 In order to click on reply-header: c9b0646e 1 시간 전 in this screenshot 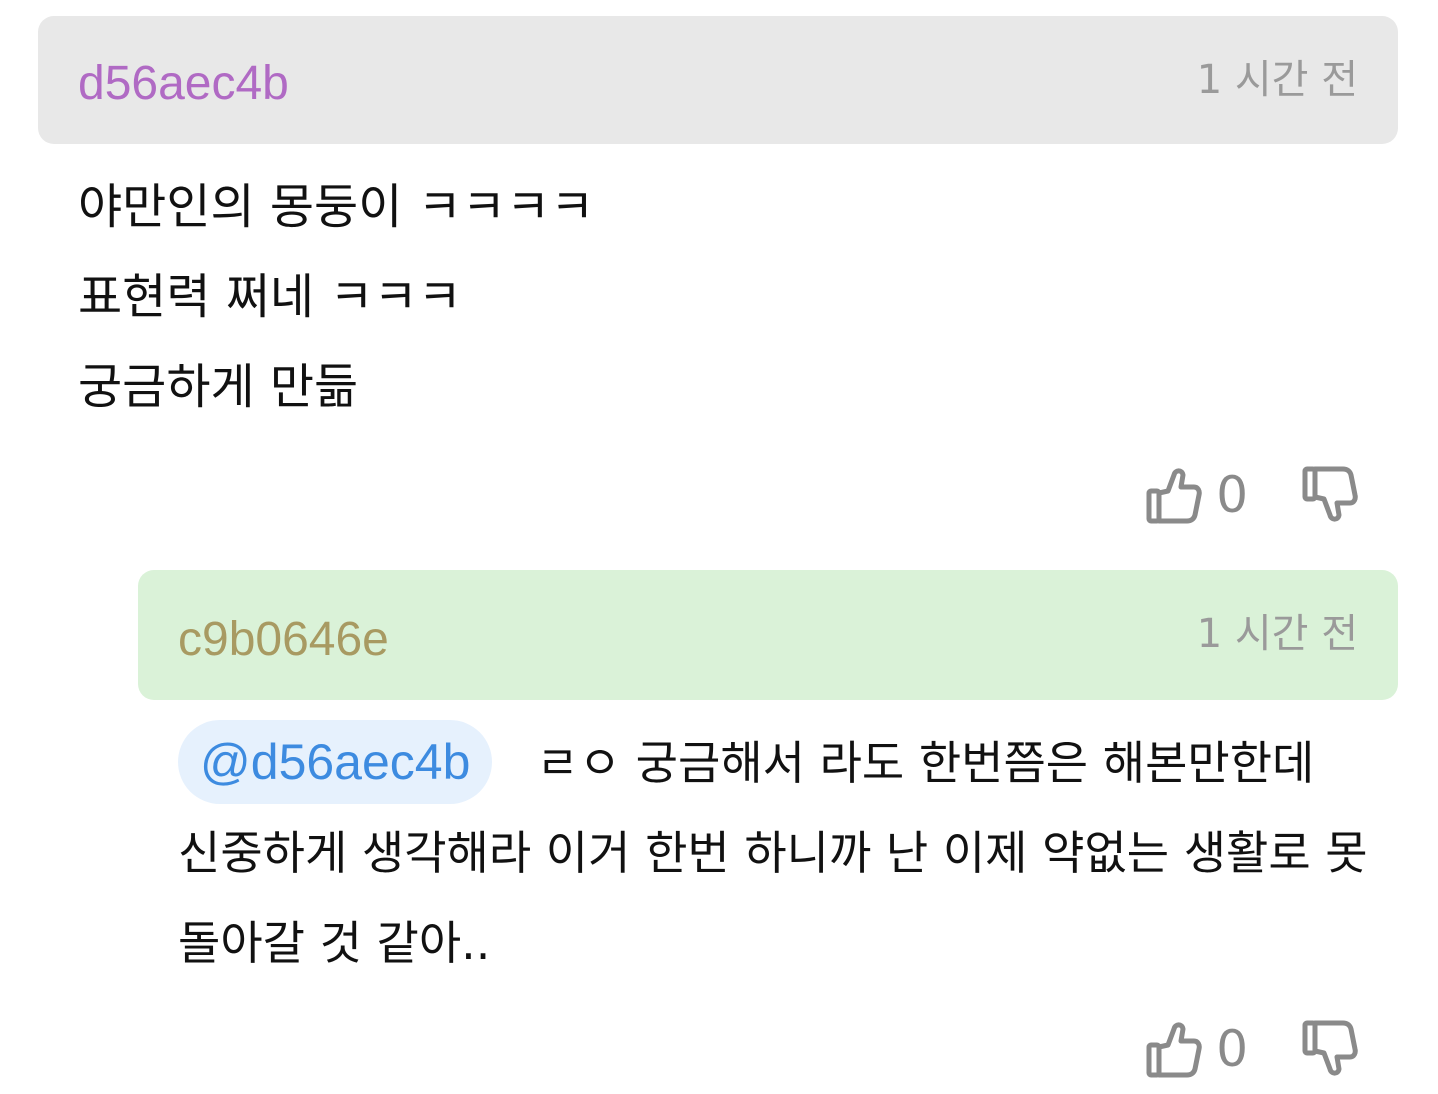, I will do `click(768, 635)`.